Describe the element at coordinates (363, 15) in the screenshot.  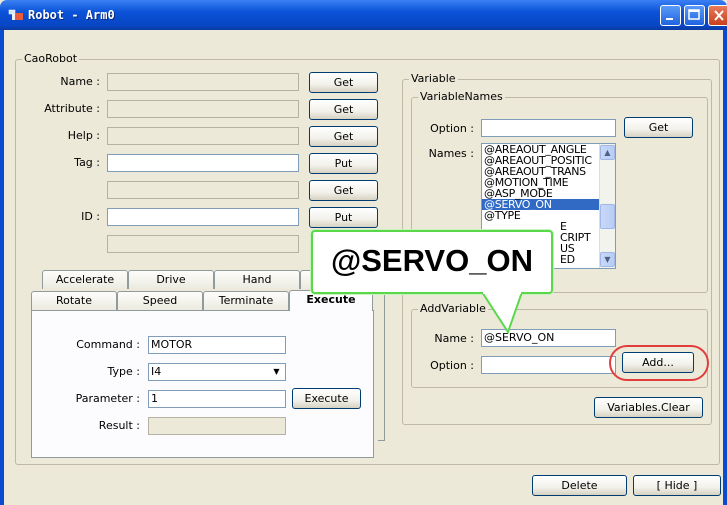
I see `title-bar: Robot - Arm0` at that location.